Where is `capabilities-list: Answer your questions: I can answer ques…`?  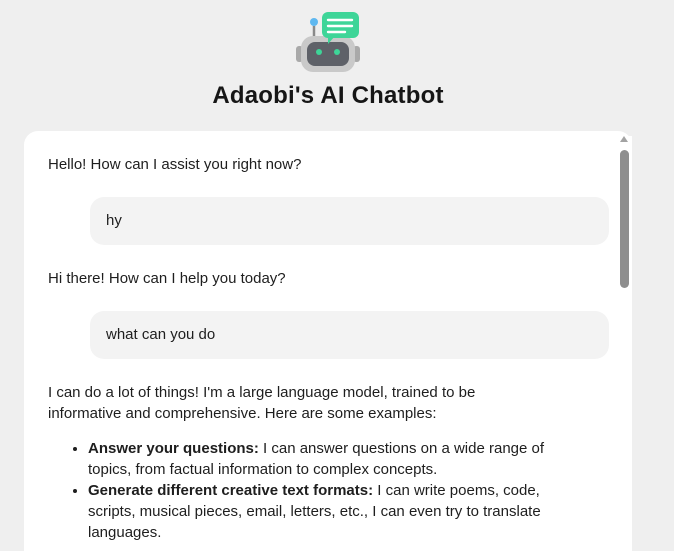 capabilities-list: Answer your questions: I can answer ques… is located at coordinates (298, 490).